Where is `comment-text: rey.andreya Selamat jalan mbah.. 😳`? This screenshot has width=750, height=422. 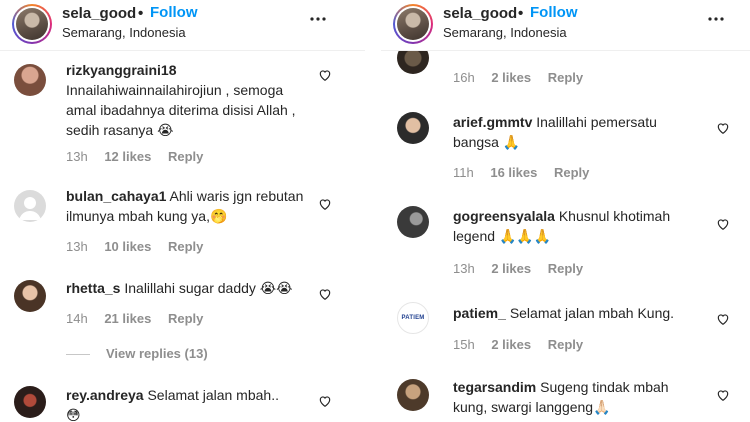
comment-text: rey.andreya Selamat jalan mbah.. 😳 is located at coordinates (191, 403).